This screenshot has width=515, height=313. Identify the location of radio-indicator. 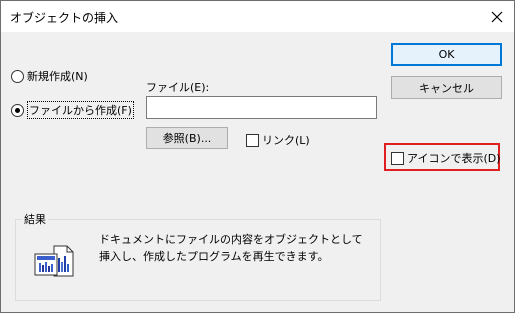
(17, 76).